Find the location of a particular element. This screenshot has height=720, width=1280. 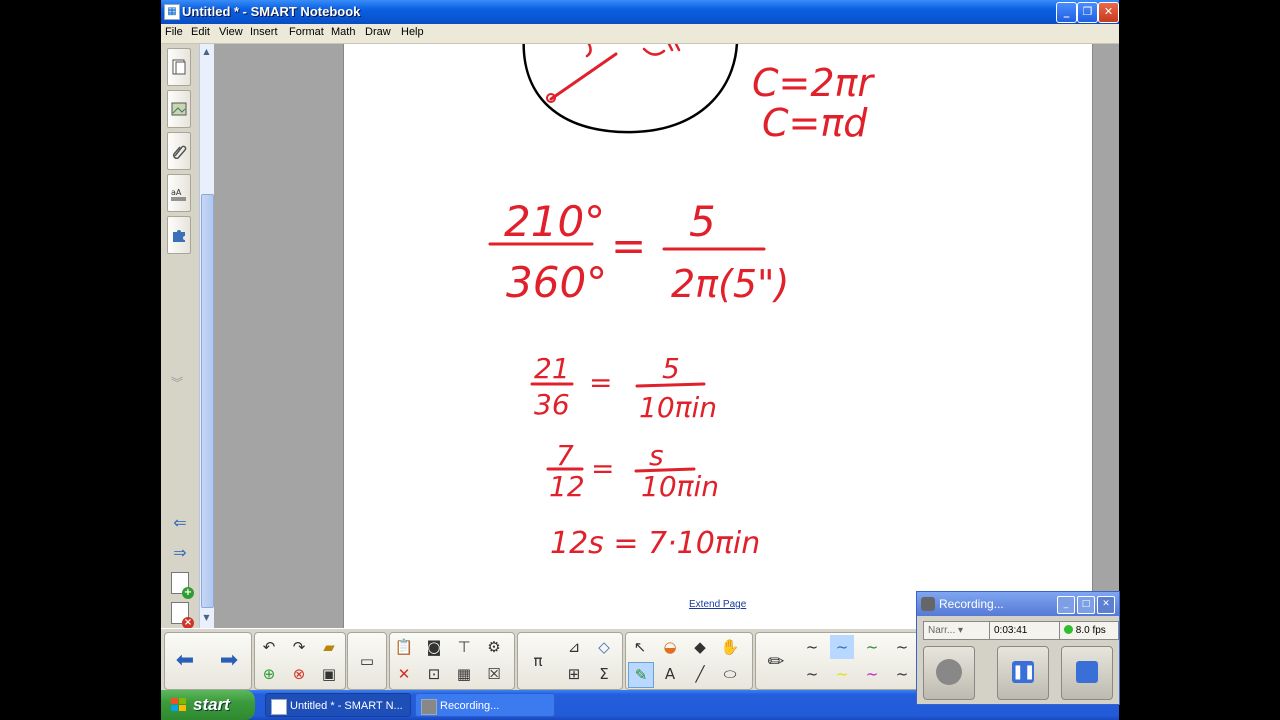

eraser-icon: ◆ is located at coordinates (700, 647).